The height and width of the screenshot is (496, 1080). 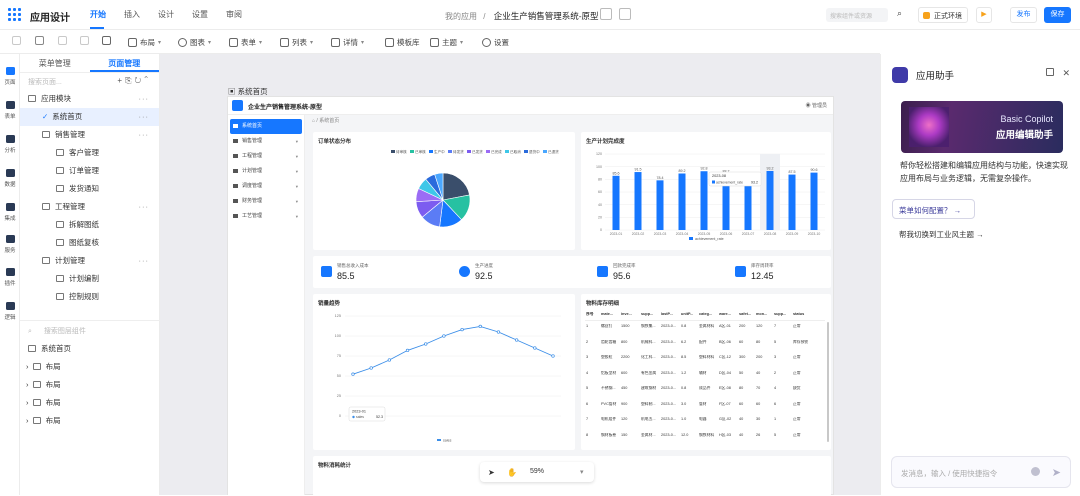 I want to click on tree-tools: +⎘↻⌃, so click(x=134, y=81).